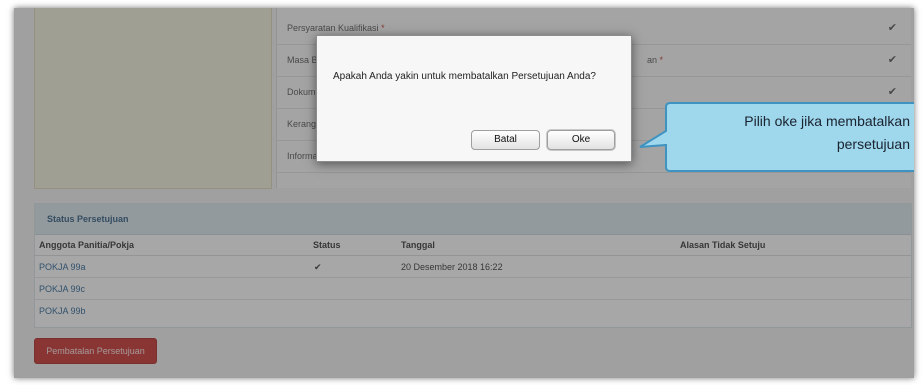 This screenshot has height=385, width=924. What do you see at coordinates (827, 132) in the screenshot?
I see `callout-text: Pilih oke jika membatalkan persetujuan` at bounding box center [827, 132].